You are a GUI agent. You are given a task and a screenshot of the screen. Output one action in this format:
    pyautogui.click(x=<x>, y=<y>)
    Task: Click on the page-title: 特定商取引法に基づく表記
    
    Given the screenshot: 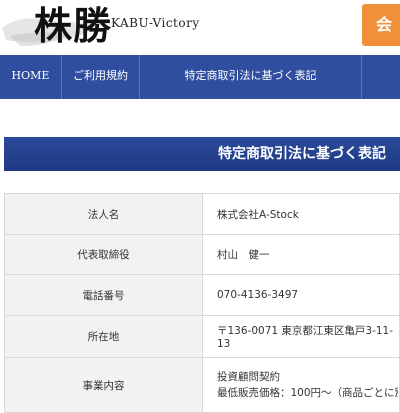 What is the action you would take?
    pyautogui.click(x=302, y=154)
    